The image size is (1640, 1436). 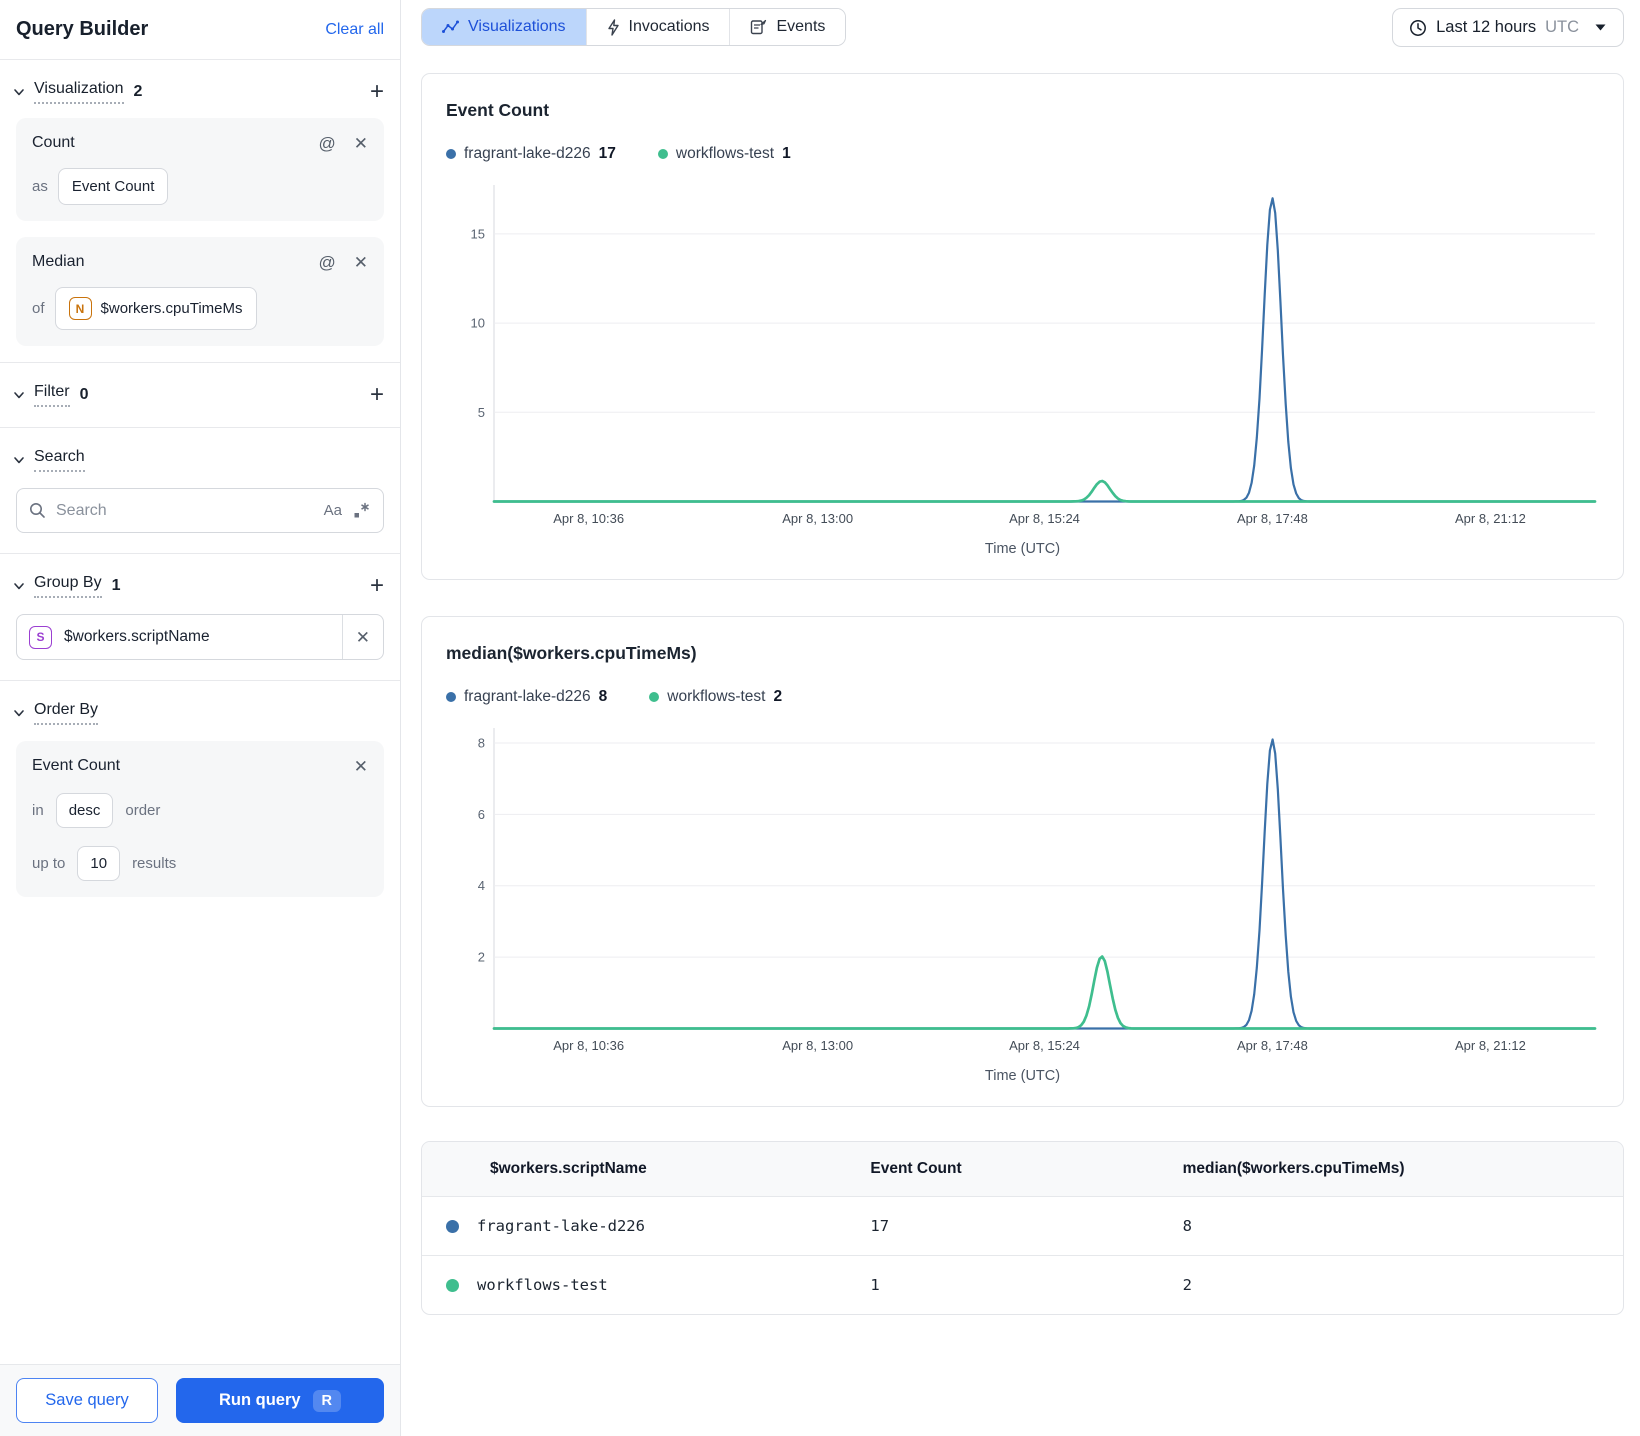 I want to click on legend-series-value: 2, so click(x=778, y=696).